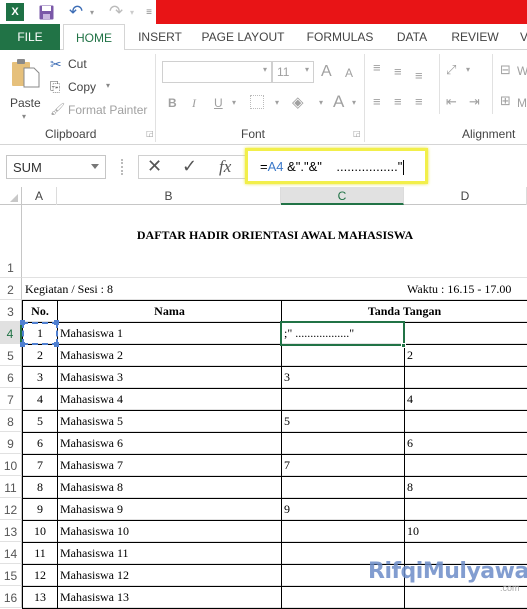  Describe the element at coordinates (298, 102) in the screenshot. I see `fill-color-icon: ◈` at that location.